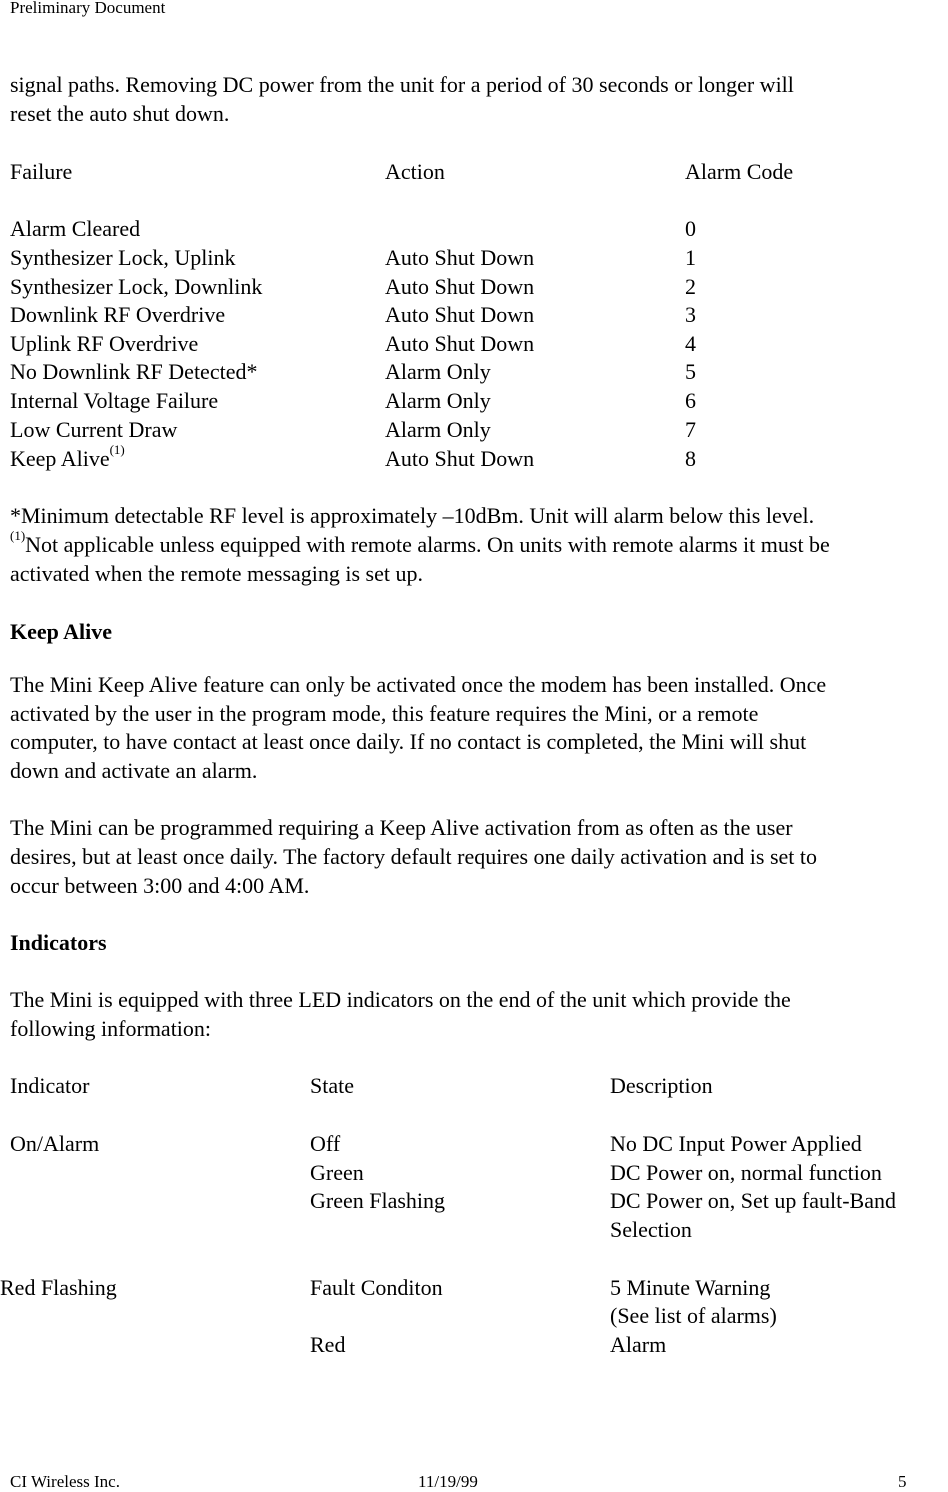 The image size is (948, 1492). Describe the element at coordinates (337, 1172) in the screenshot. I see `cell-state: Green` at that location.